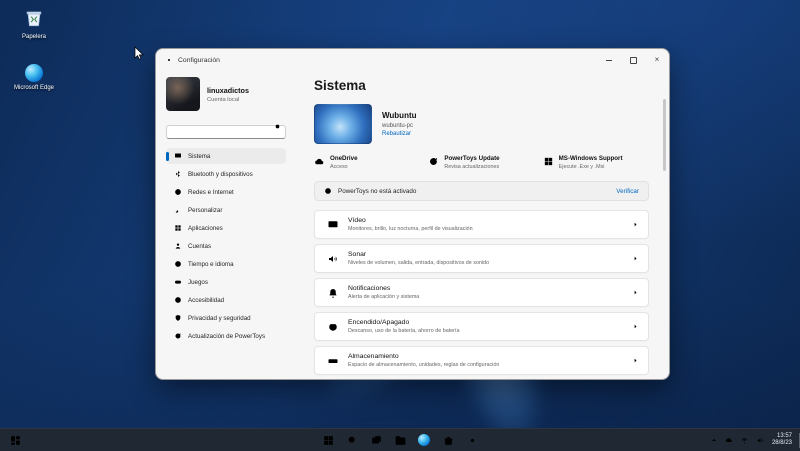 This screenshot has width=800, height=451. I want to click on accessibility-icon, so click(178, 300).